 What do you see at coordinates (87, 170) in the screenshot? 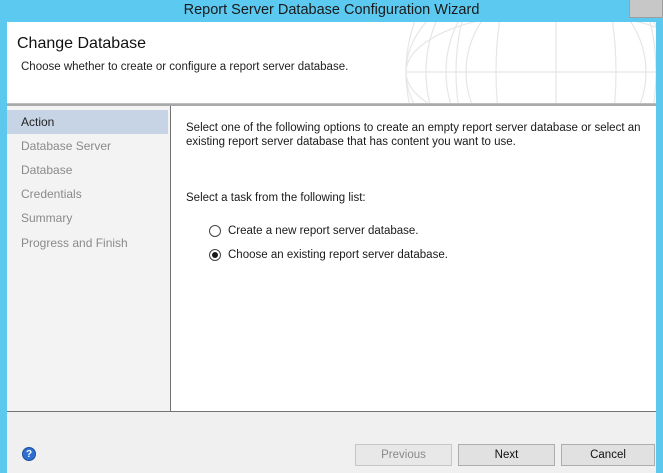
I see `sidebar-item-database: Database` at bounding box center [87, 170].